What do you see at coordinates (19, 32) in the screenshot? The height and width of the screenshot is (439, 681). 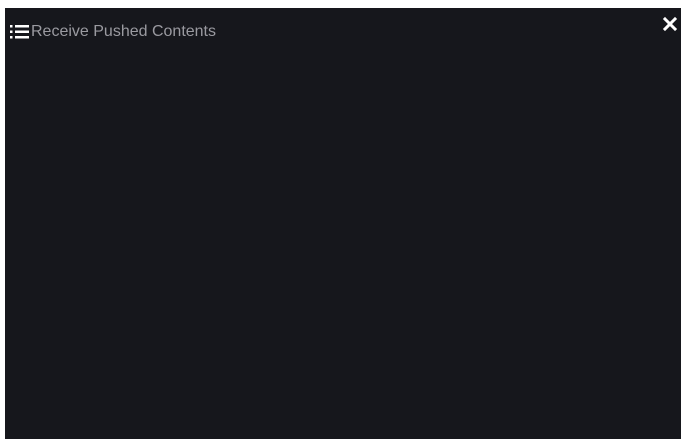 I see `list-icon` at bounding box center [19, 32].